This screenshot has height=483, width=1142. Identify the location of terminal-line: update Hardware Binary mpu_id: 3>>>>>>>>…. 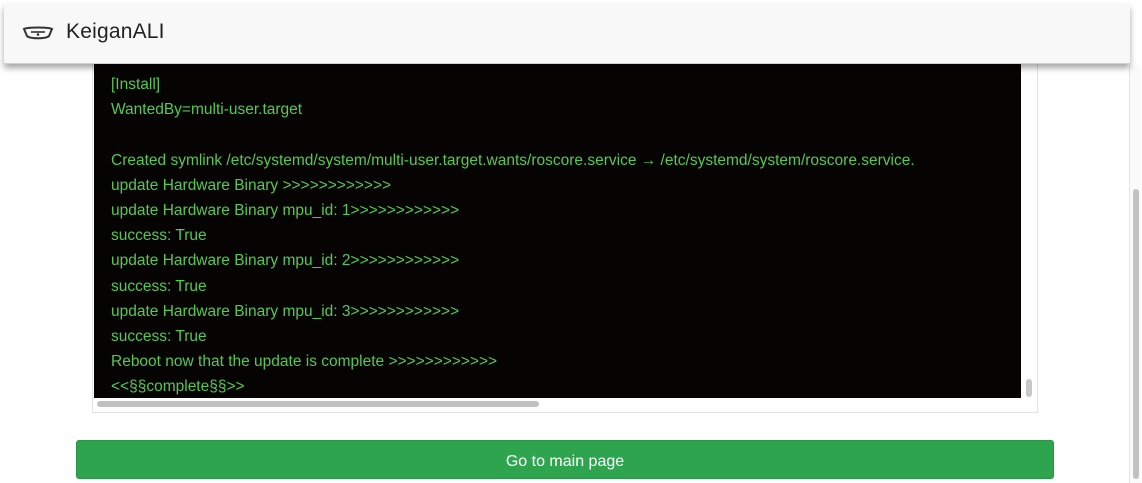
(285, 311).